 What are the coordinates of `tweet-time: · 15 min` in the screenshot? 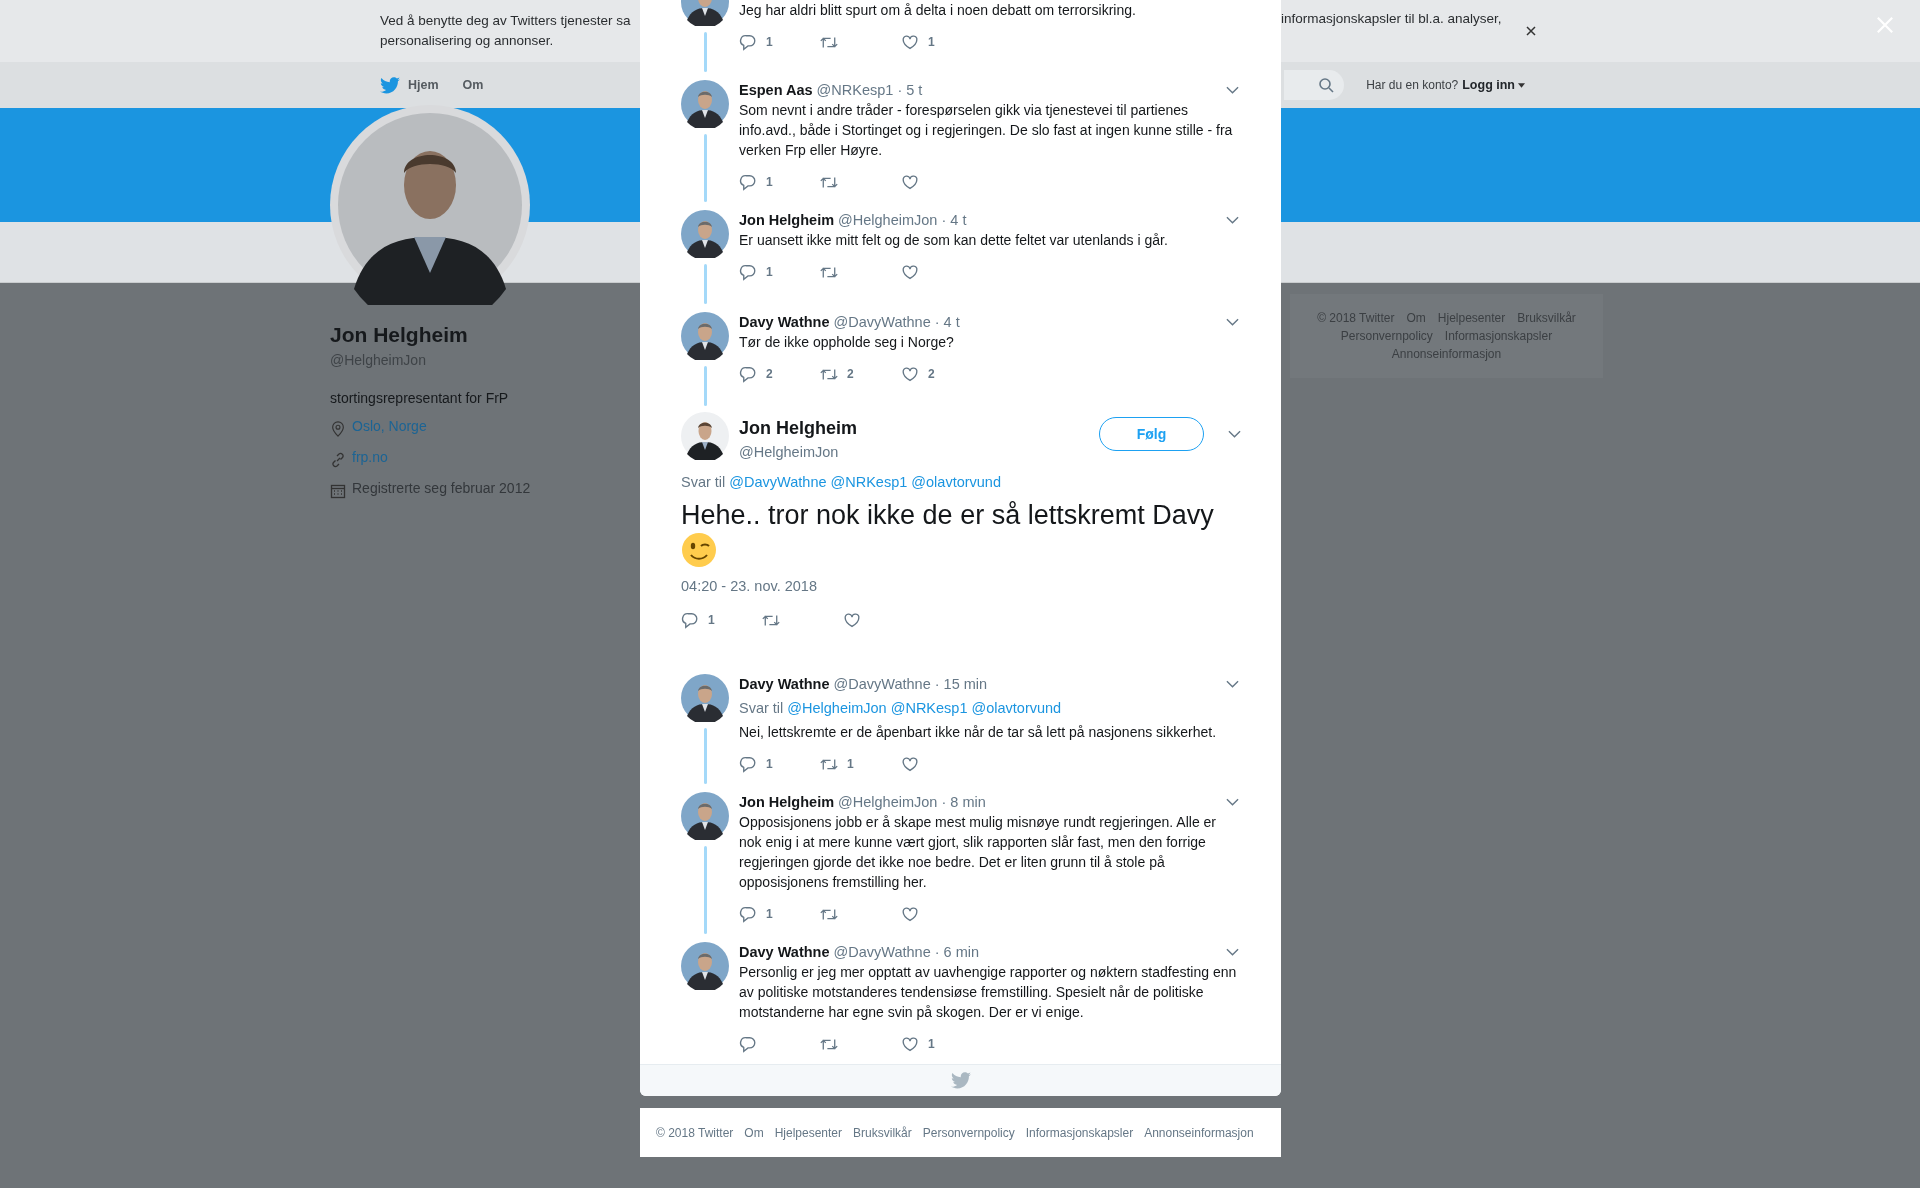 It's located at (961, 684).